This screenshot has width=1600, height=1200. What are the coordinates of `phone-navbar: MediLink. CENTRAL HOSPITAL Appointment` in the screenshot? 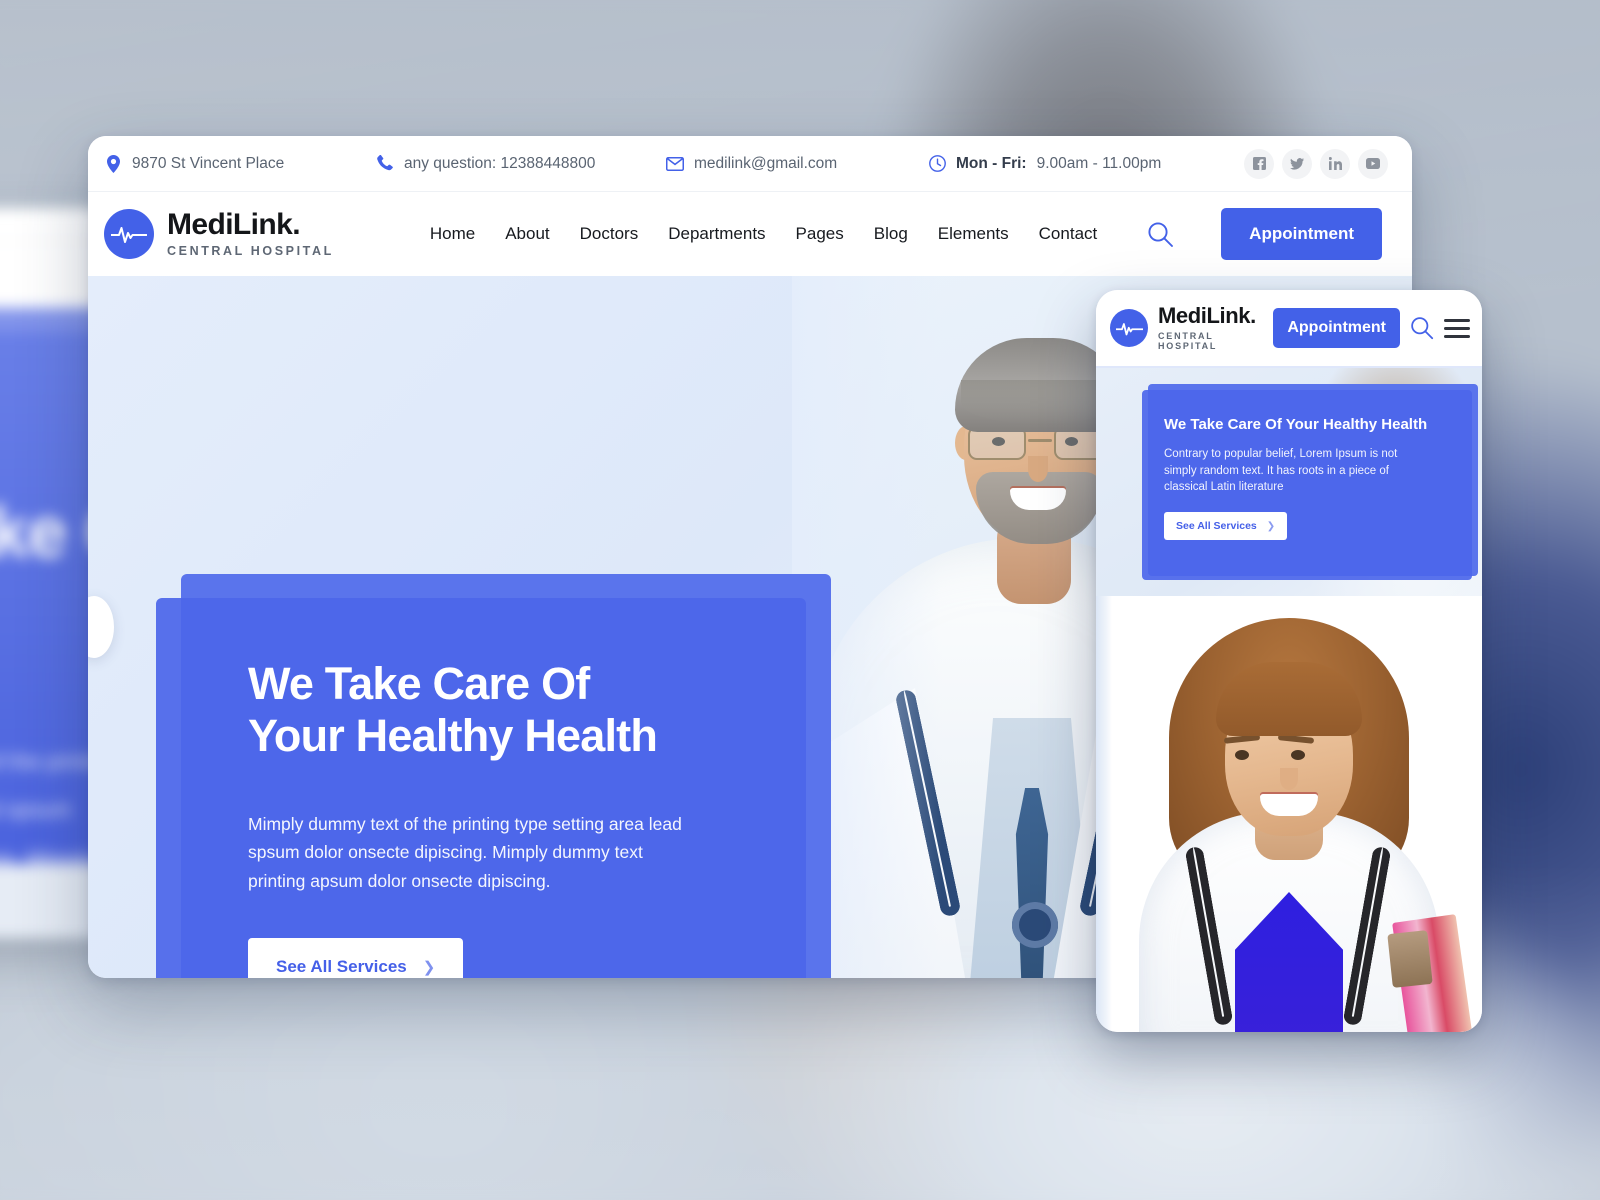 It's located at (1289, 329).